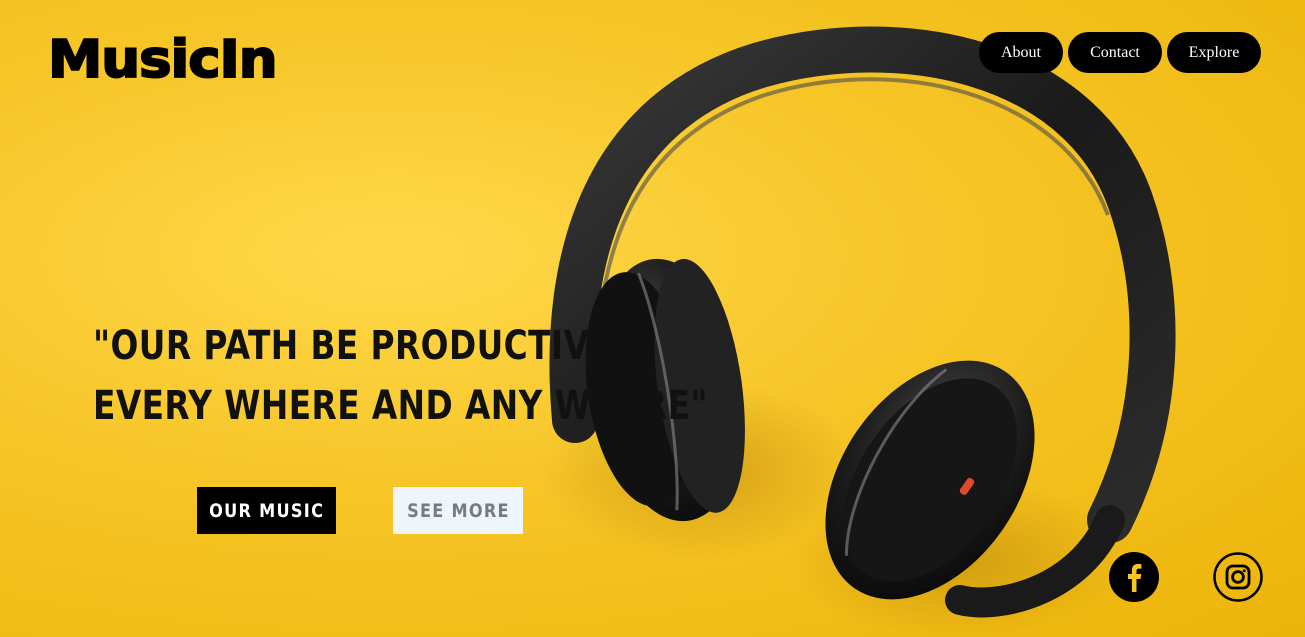 Image resolution: width=1305 pixels, height=637 pixels. What do you see at coordinates (163, 60) in the screenshot?
I see `brand-logo: MusicIn` at bounding box center [163, 60].